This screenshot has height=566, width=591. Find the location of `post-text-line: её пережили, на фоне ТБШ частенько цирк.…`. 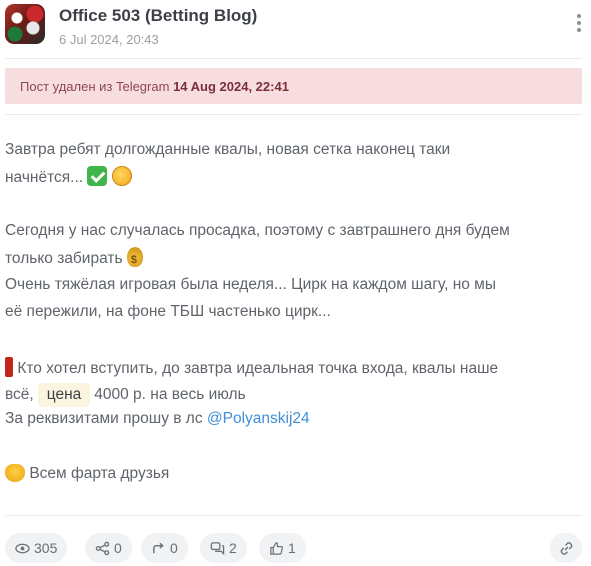

post-text-line: её пережили, на фоне ТБШ частенько цирк.… is located at coordinates (168, 311).